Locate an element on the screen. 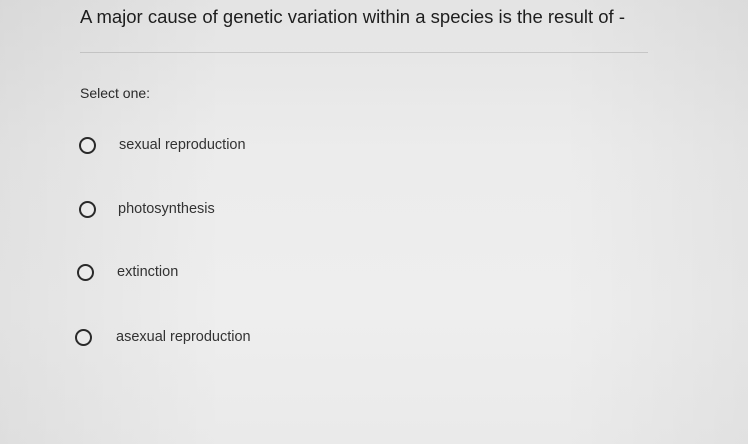  option-extinction: extinction is located at coordinates (127, 272).